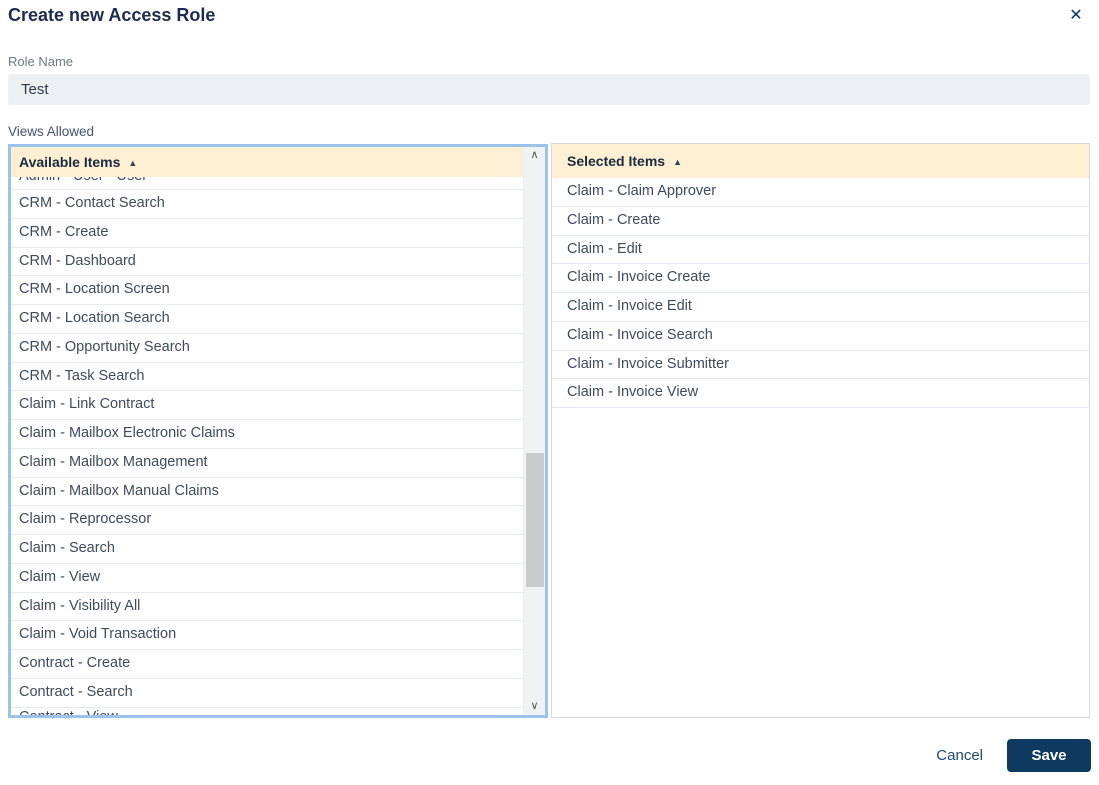  What do you see at coordinates (820, 221) in the screenshot?
I see `selected-list-item: Claim - Create` at bounding box center [820, 221].